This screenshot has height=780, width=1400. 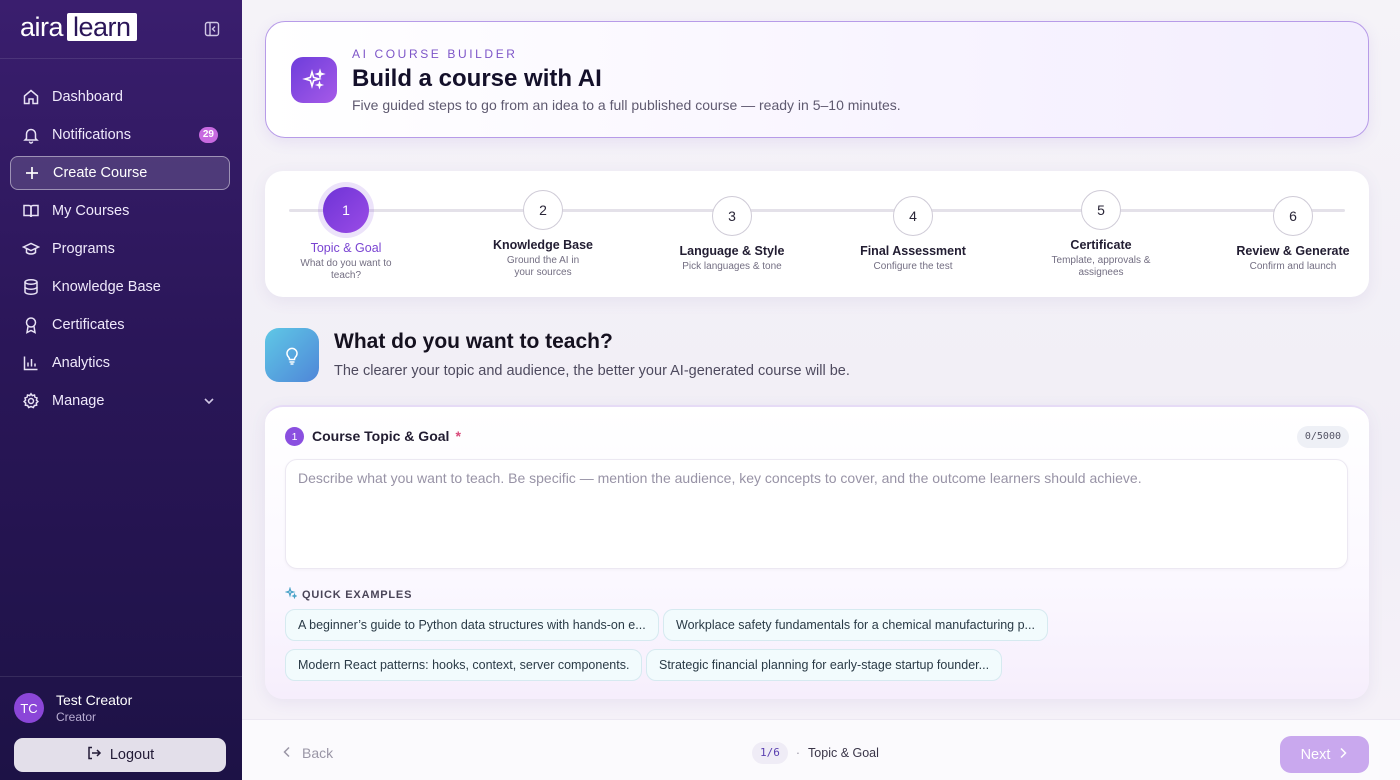 What do you see at coordinates (477, 78) in the screenshot?
I see `page-title: Build a course with AI` at bounding box center [477, 78].